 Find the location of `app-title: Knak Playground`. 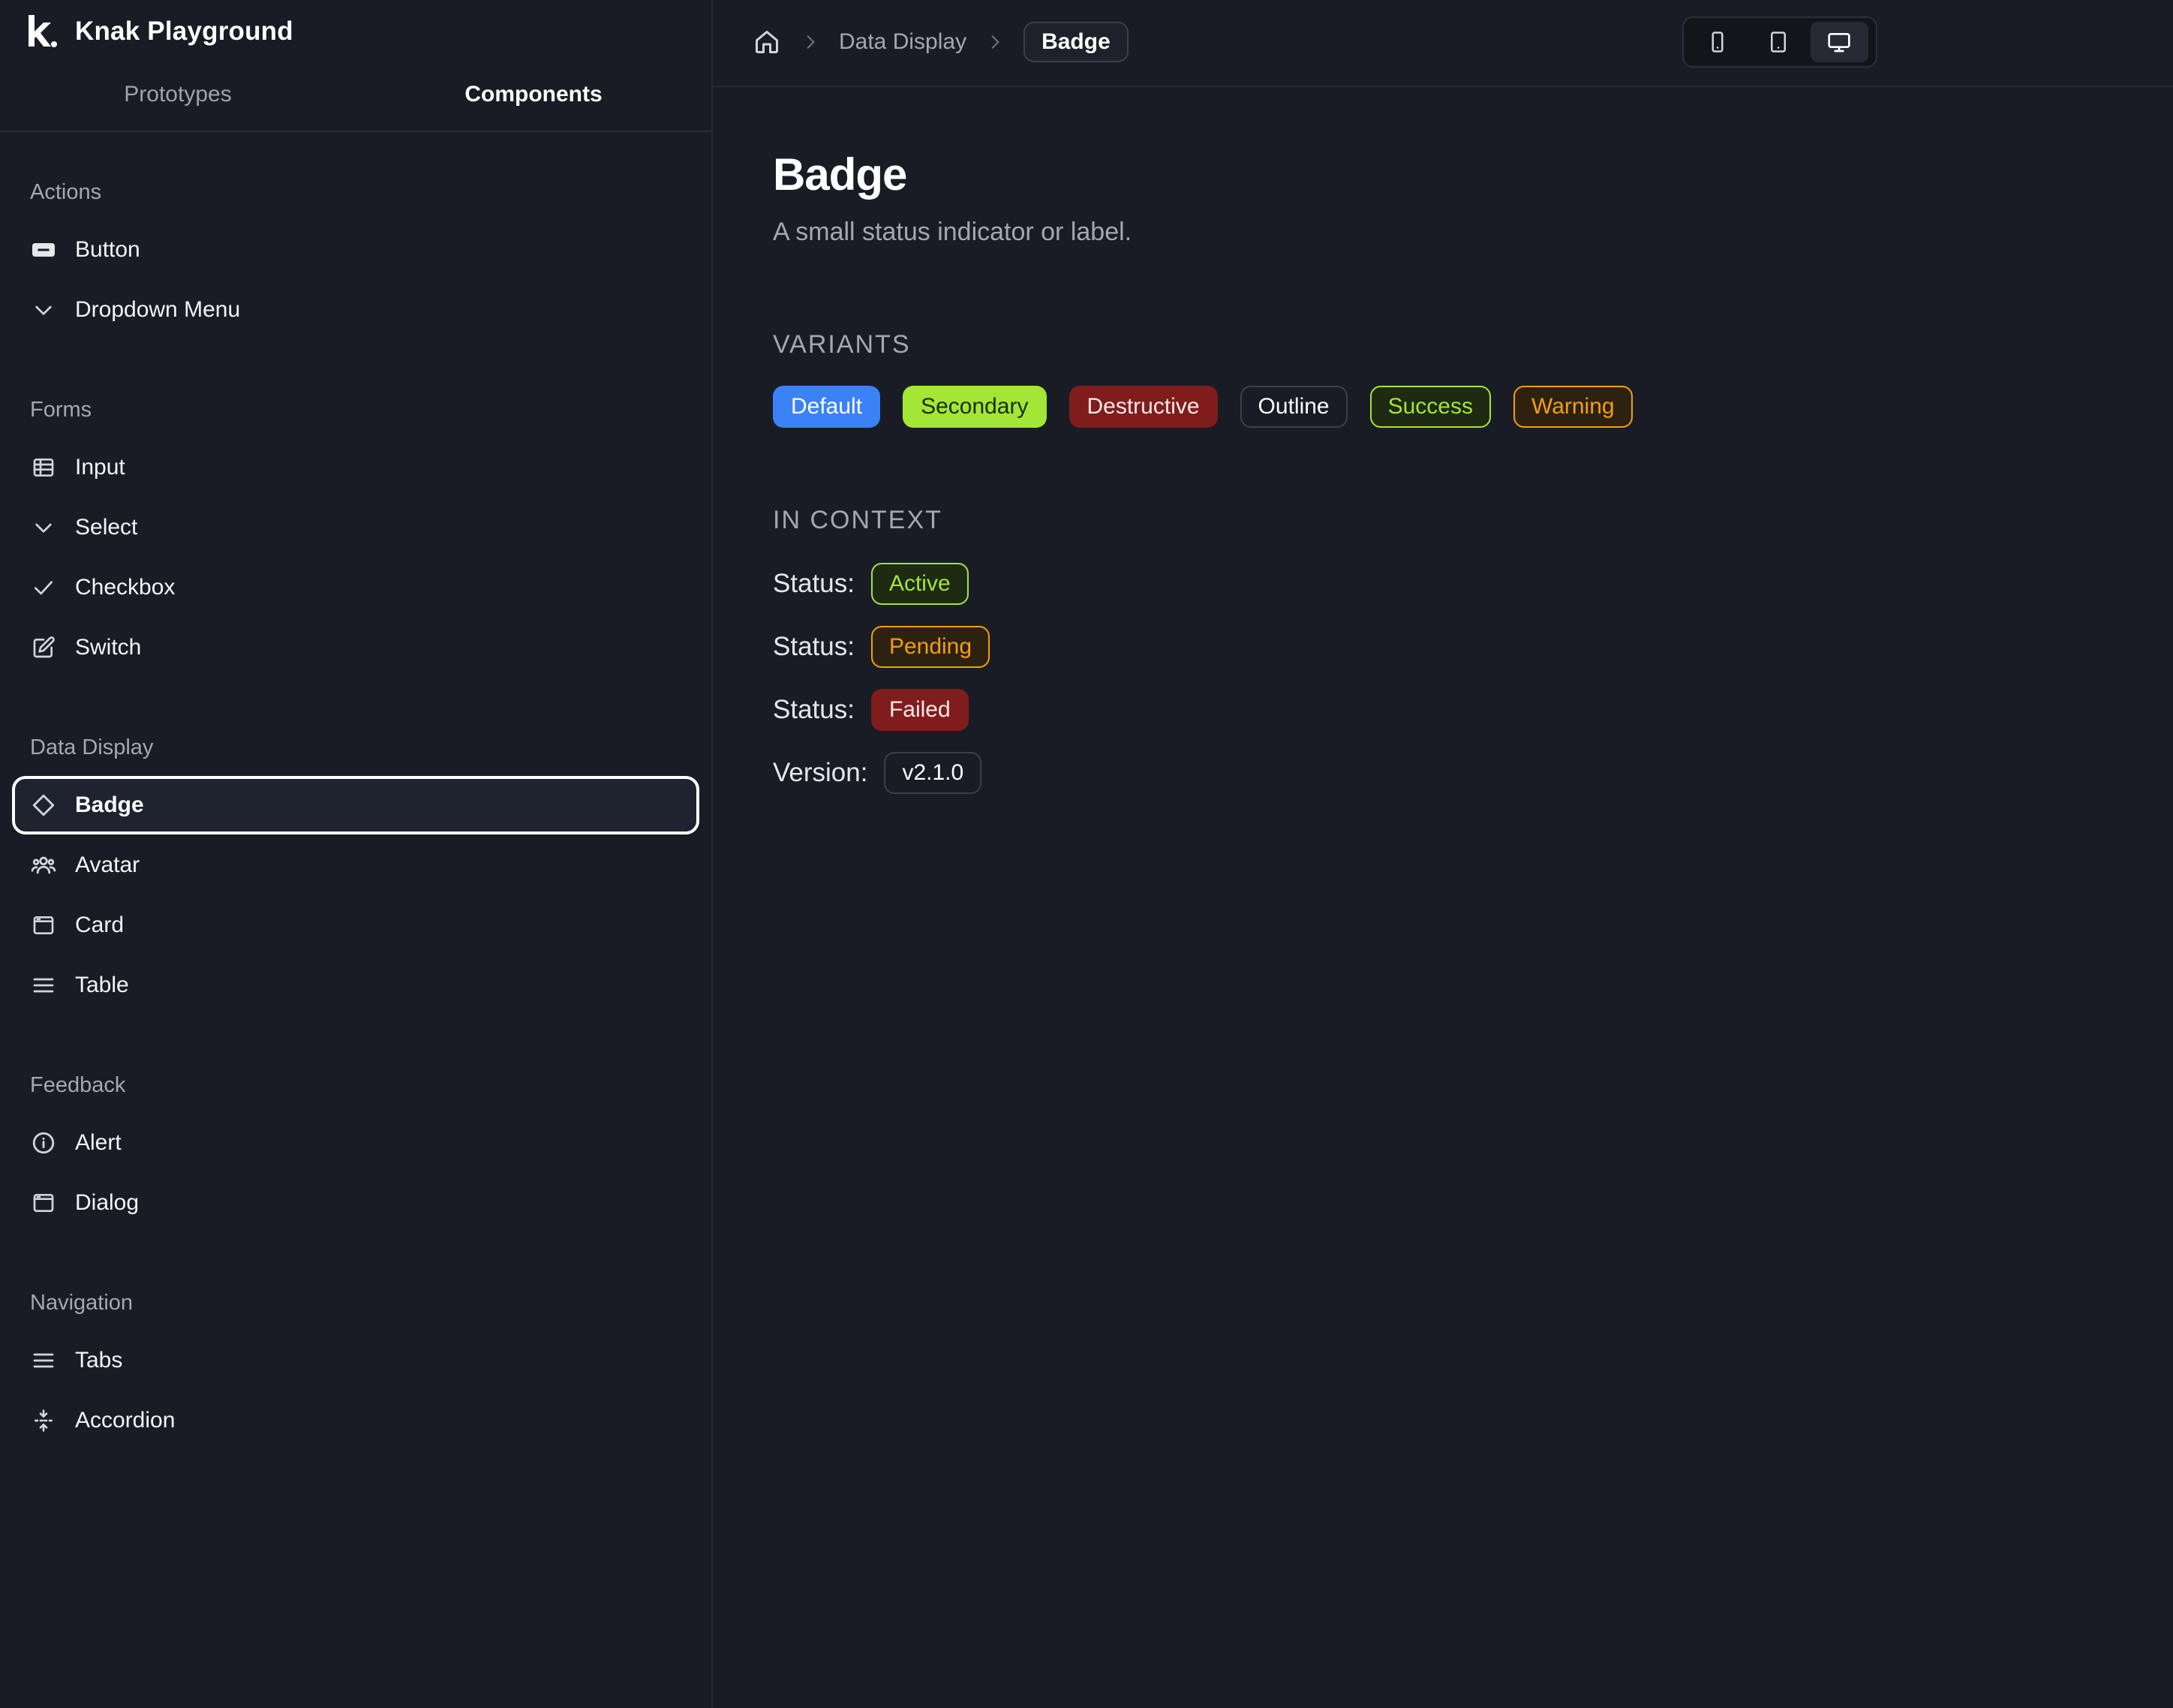

app-title: Knak Playground is located at coordinates (184, 31).